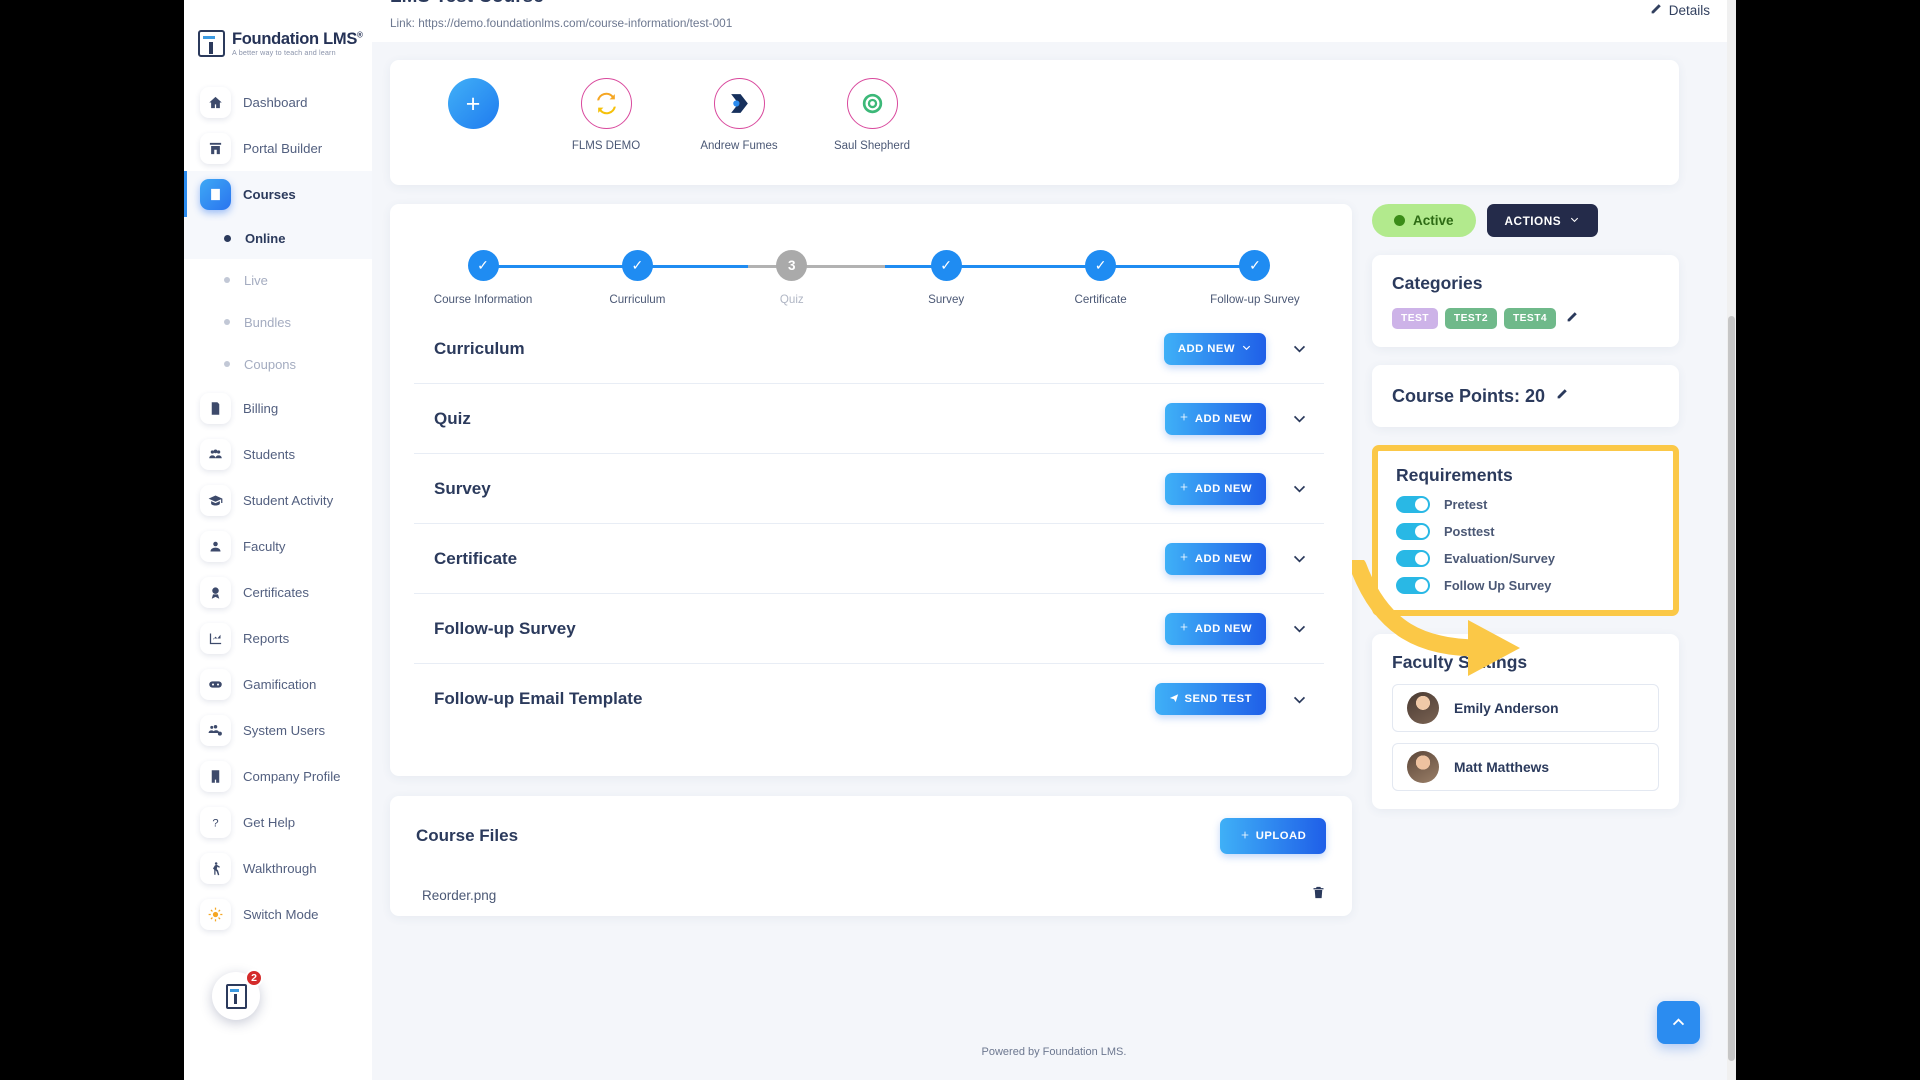 The image size is (1920, 1080). What do you see at coordinates (606, 103) in the screenshot?
I see `flms-demo-logo-icon` at bounding box center [606, 103].